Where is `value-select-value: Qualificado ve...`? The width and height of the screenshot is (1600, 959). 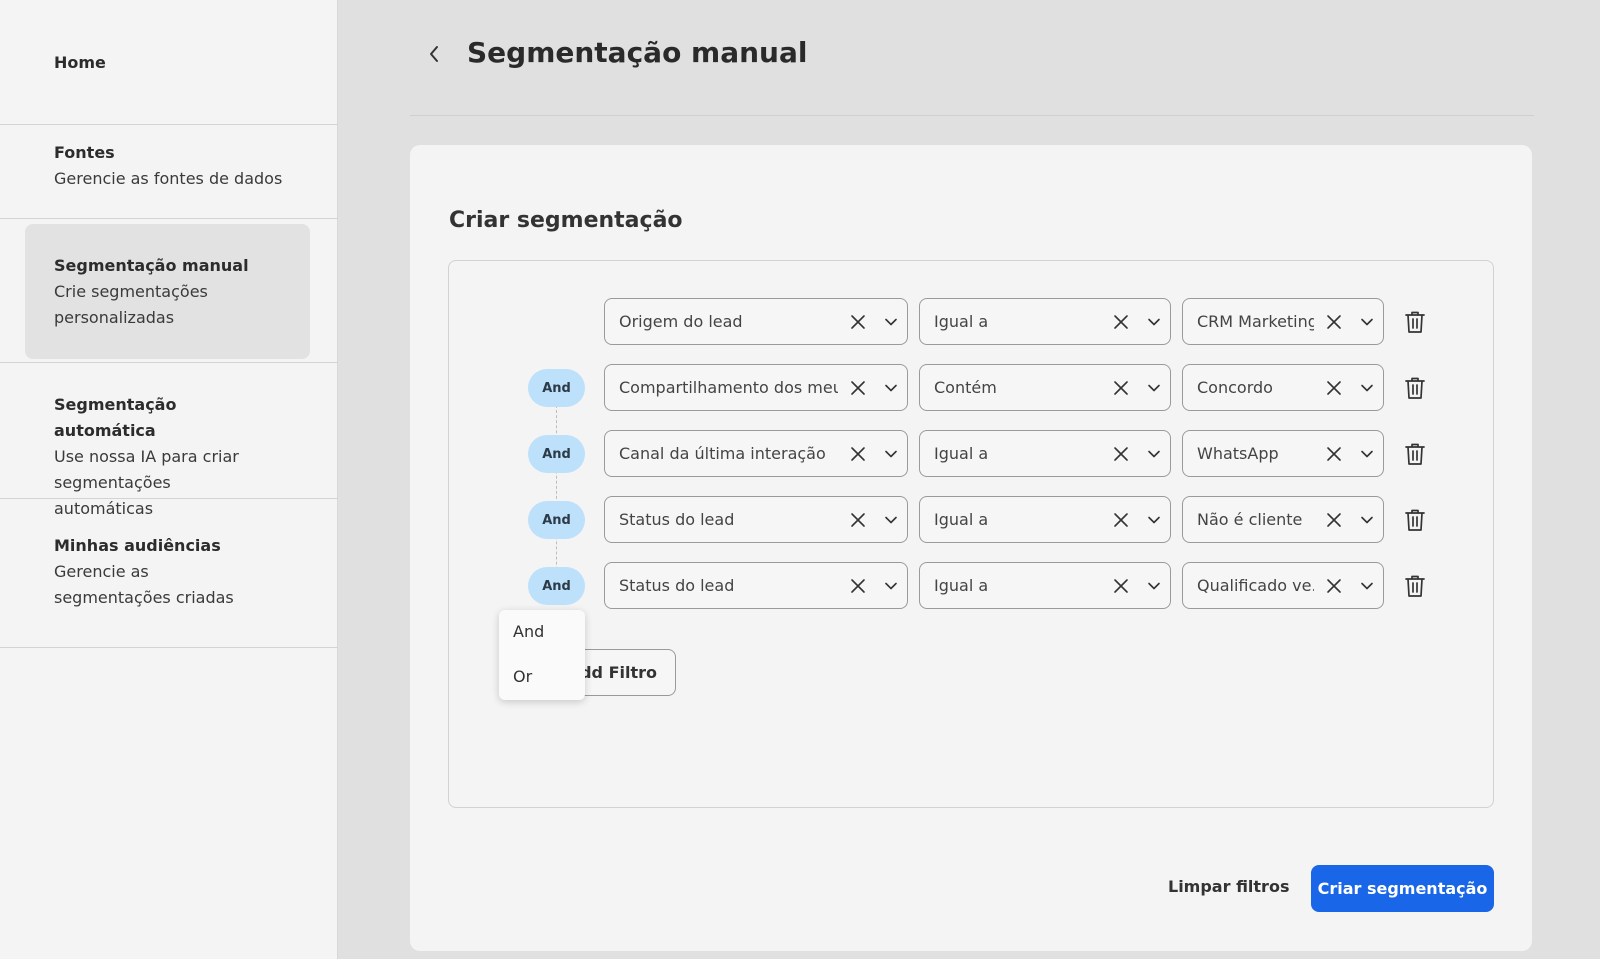 value-select-value: Qualificado ve... is located at coordinates (1255, 585).